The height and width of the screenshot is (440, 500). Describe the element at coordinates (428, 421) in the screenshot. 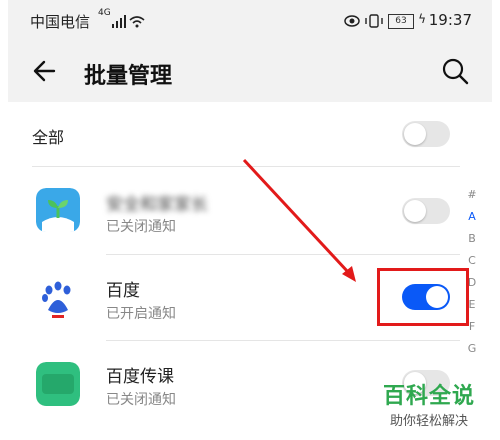

I see `watermark-subtitle: 助你轻松解决` at that location.